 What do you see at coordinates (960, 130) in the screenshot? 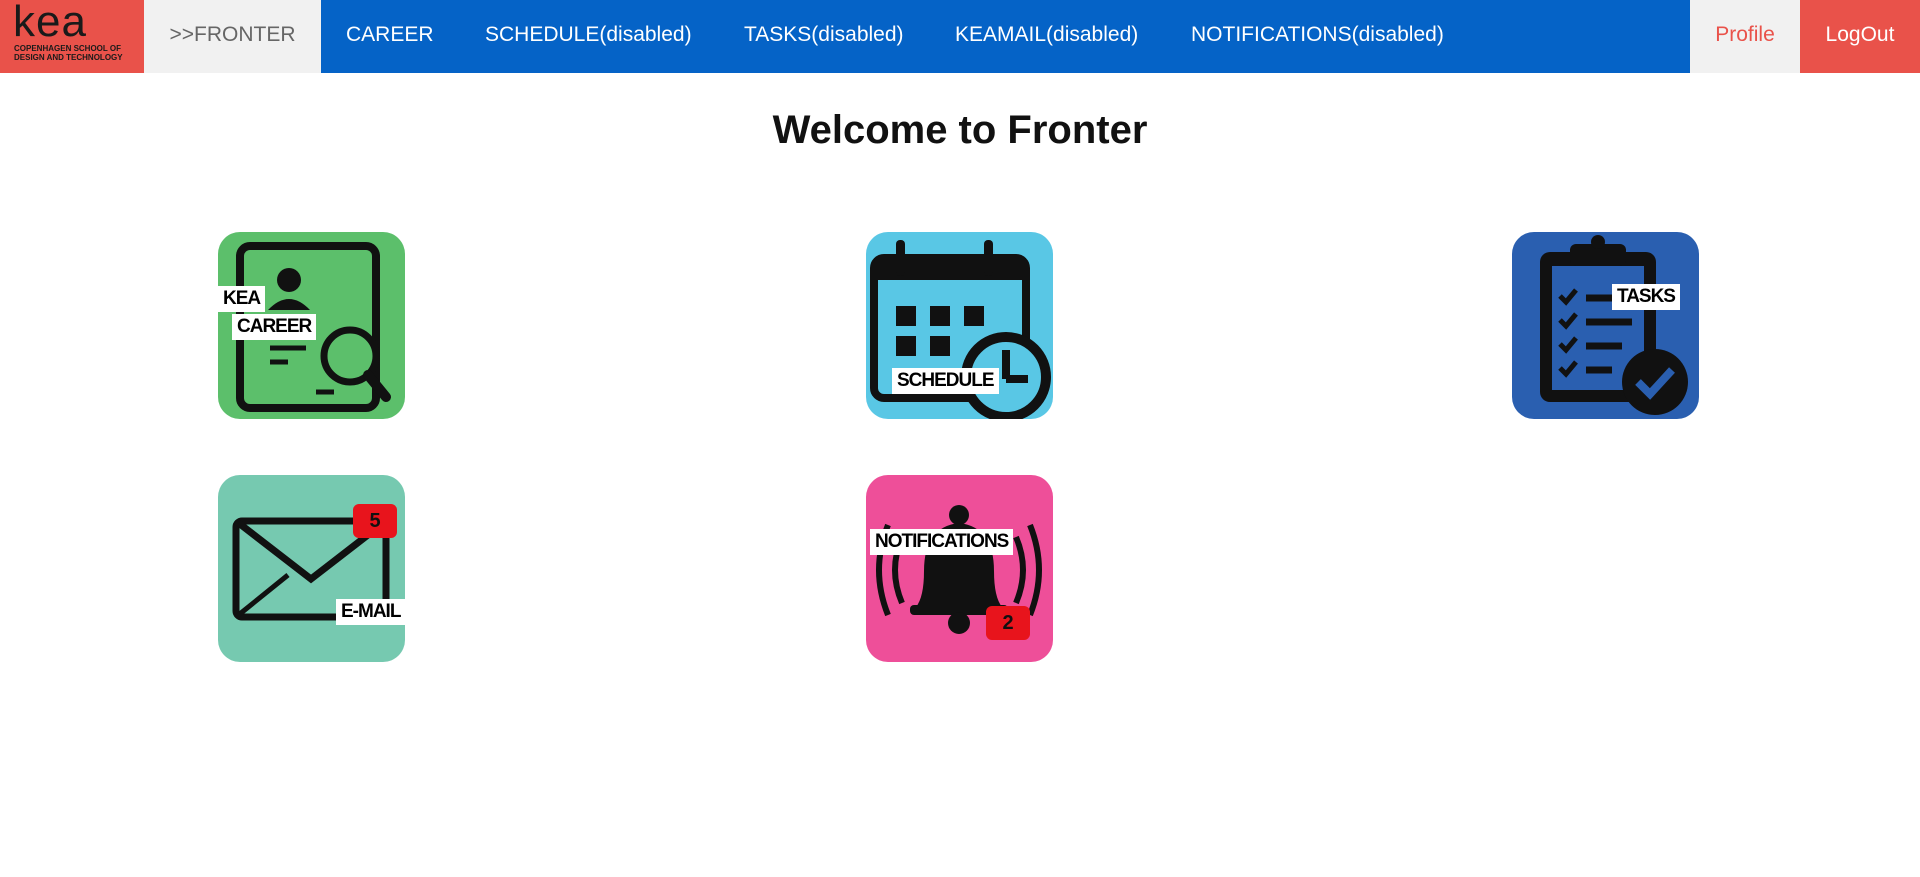
I see `page-title: Welcome to Fronter` at bounding box center [960, 130].